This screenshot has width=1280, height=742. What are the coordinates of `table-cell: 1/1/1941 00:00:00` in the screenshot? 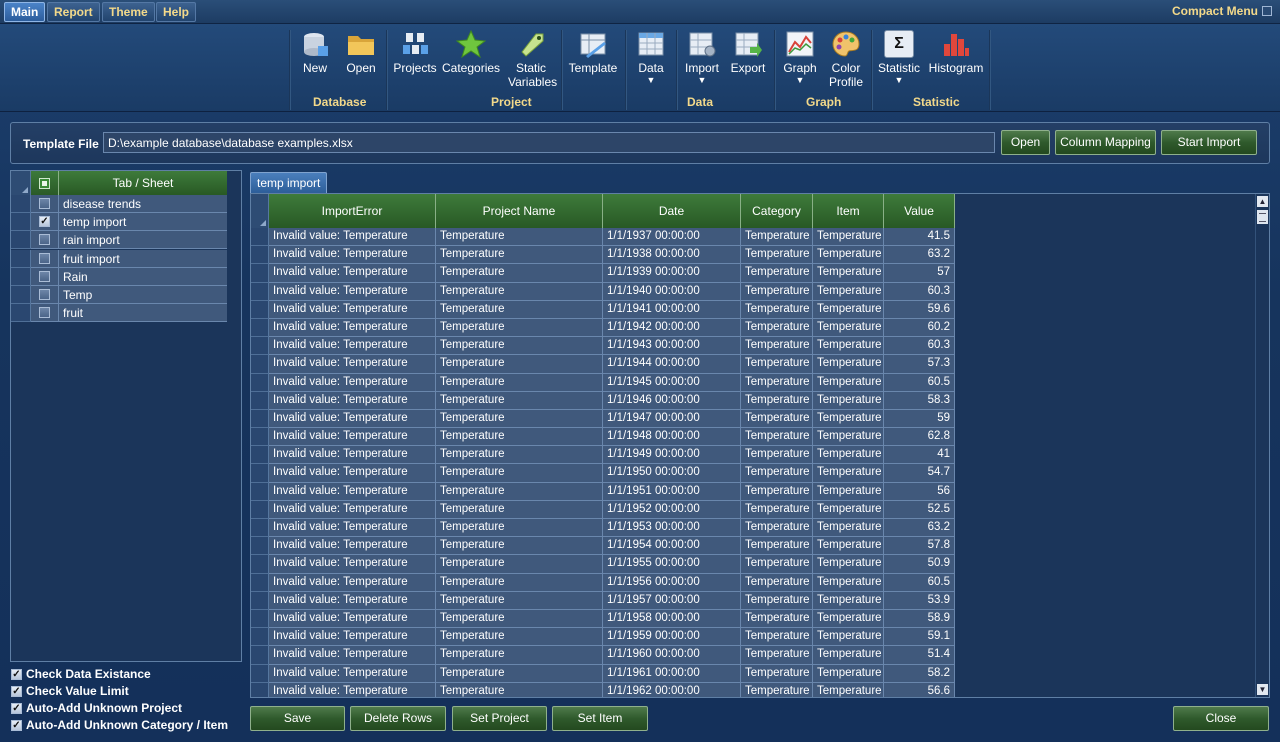 It's located at (672, 309).